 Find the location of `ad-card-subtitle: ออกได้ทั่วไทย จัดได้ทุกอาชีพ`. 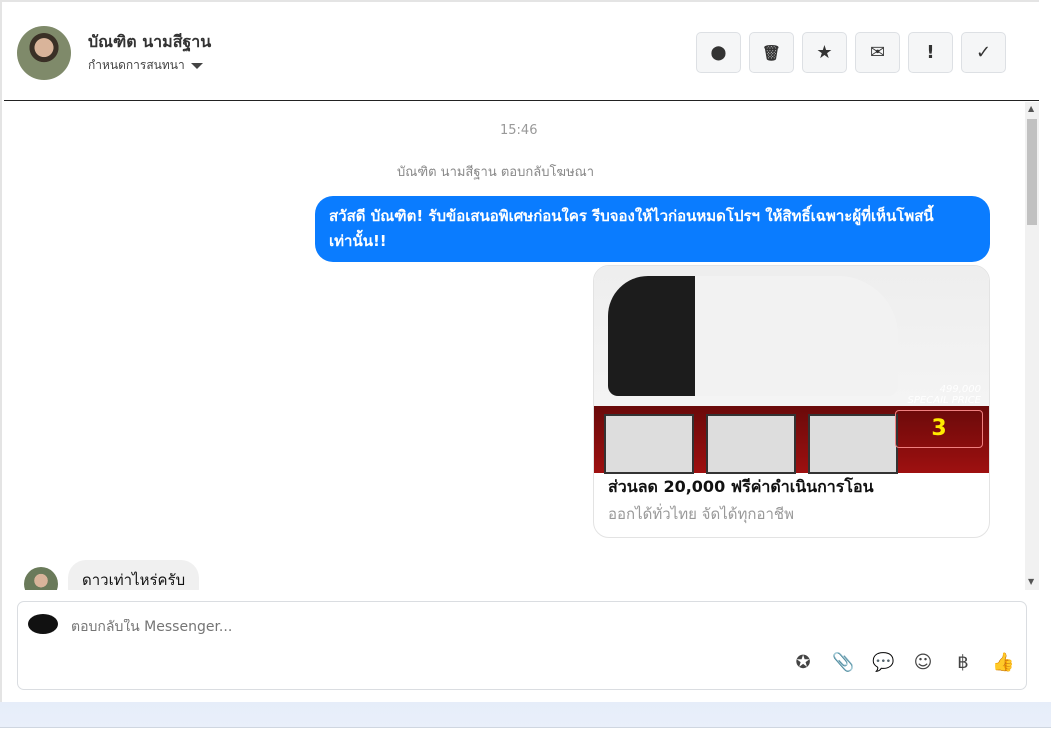

ad-card-subtitle: ออกได้ทั่วไทย จัดได้ทุกอาชีพ is located at coordinates (701, 514).